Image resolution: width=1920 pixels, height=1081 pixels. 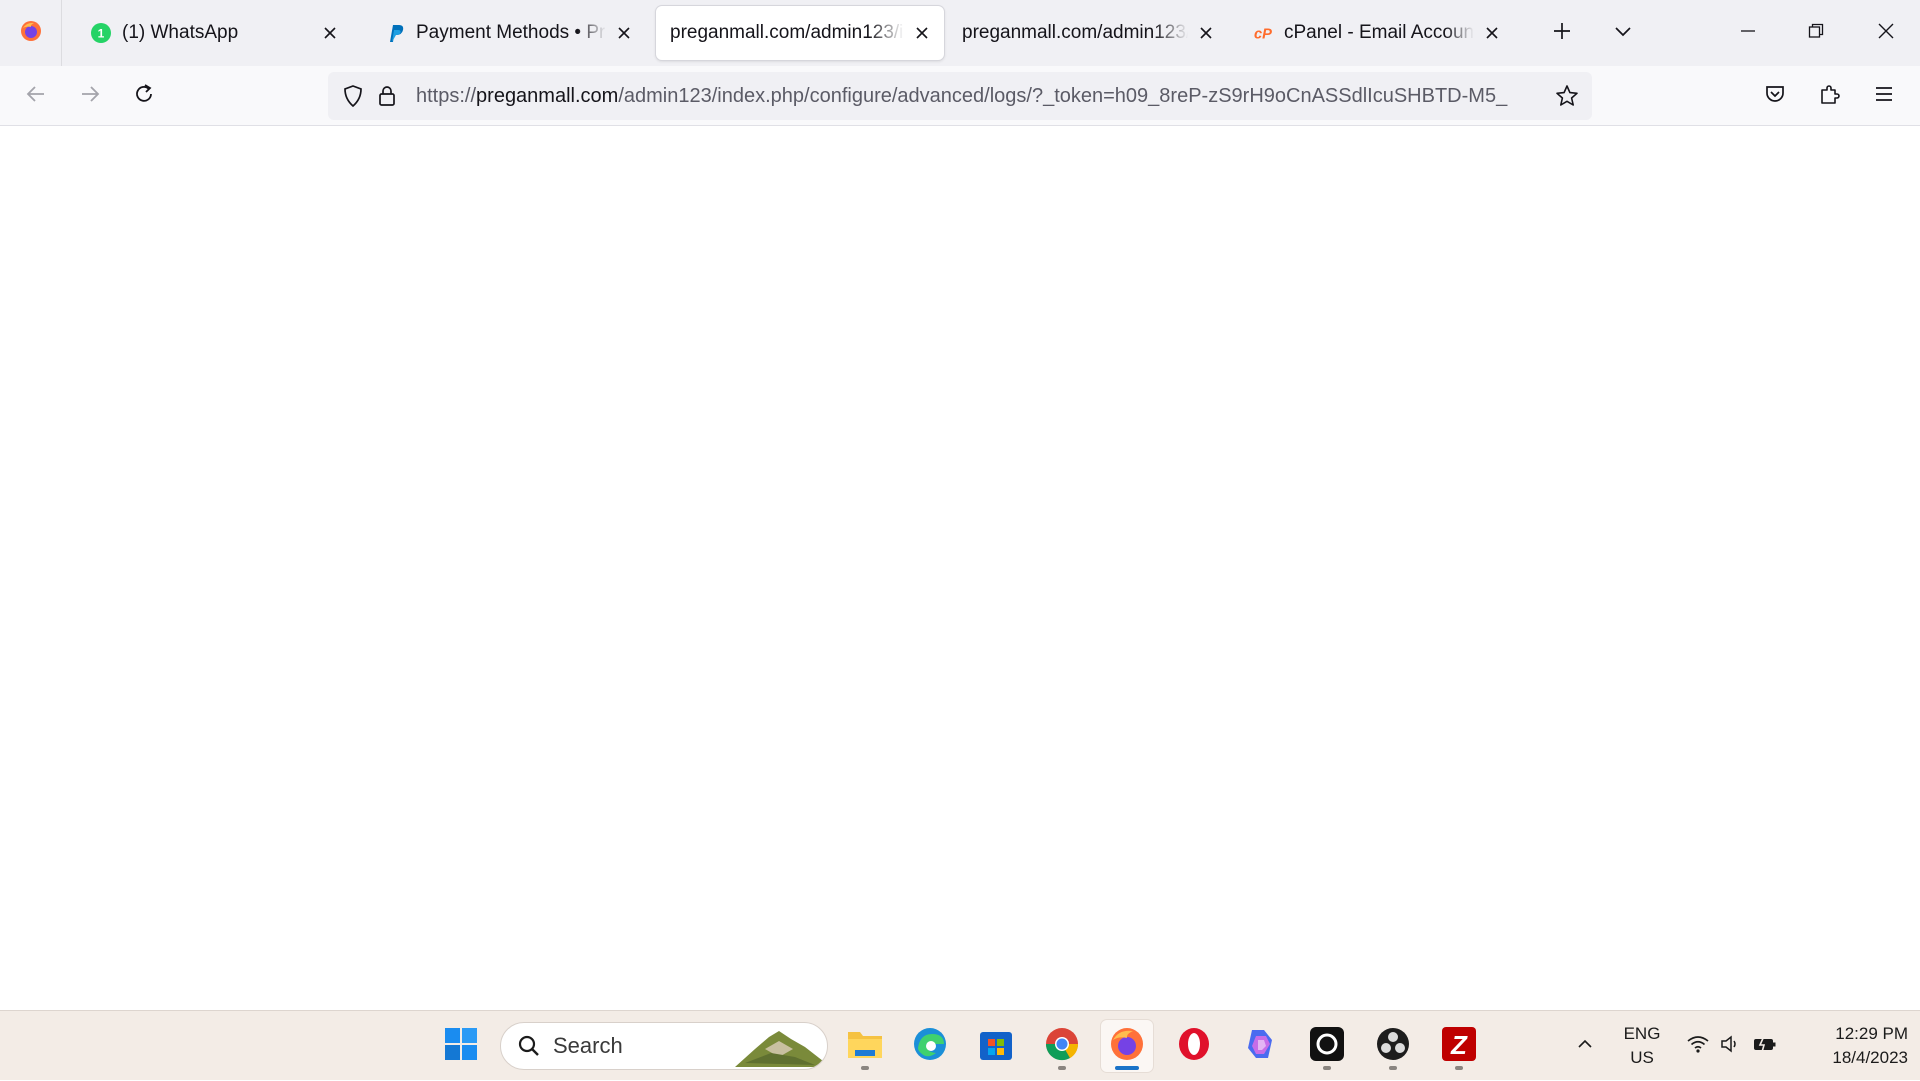 I want to click on obs-studio-icon, so click(x=1393, y=1046).